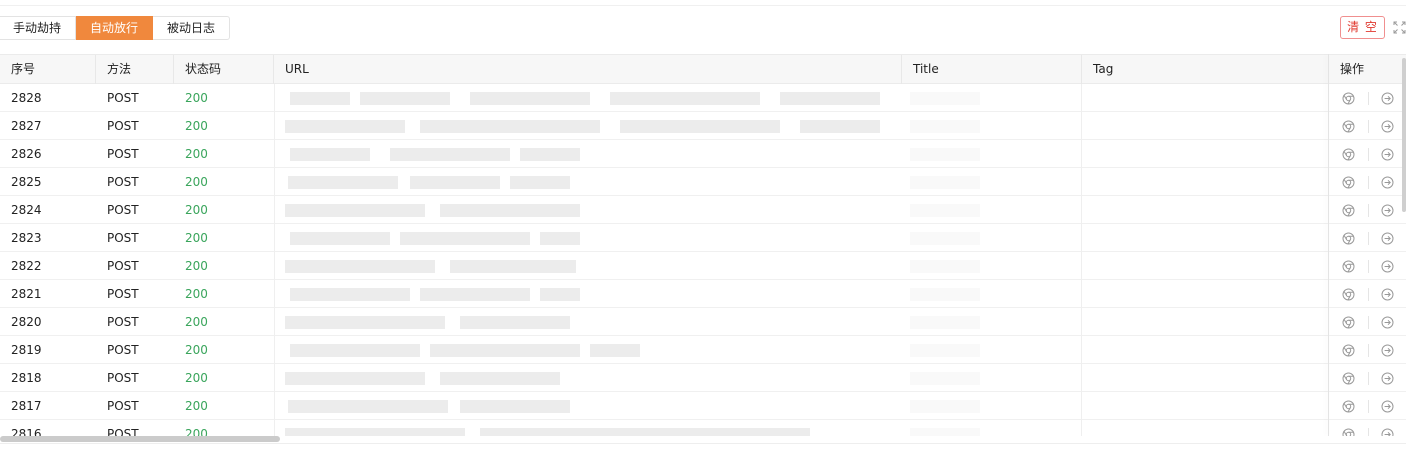 Image resolution: width=1406 pixels, height=449 pixels. I want to click on column-header-tag: Tag, so click(1205, 69).